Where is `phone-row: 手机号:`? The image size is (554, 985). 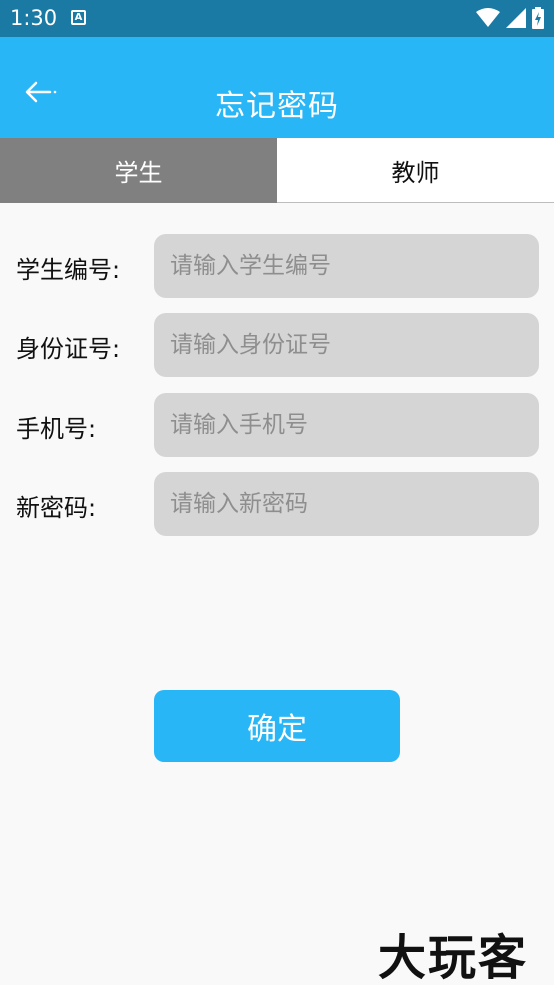
phone-row: 手机号: is located at coordinates (277, 425).